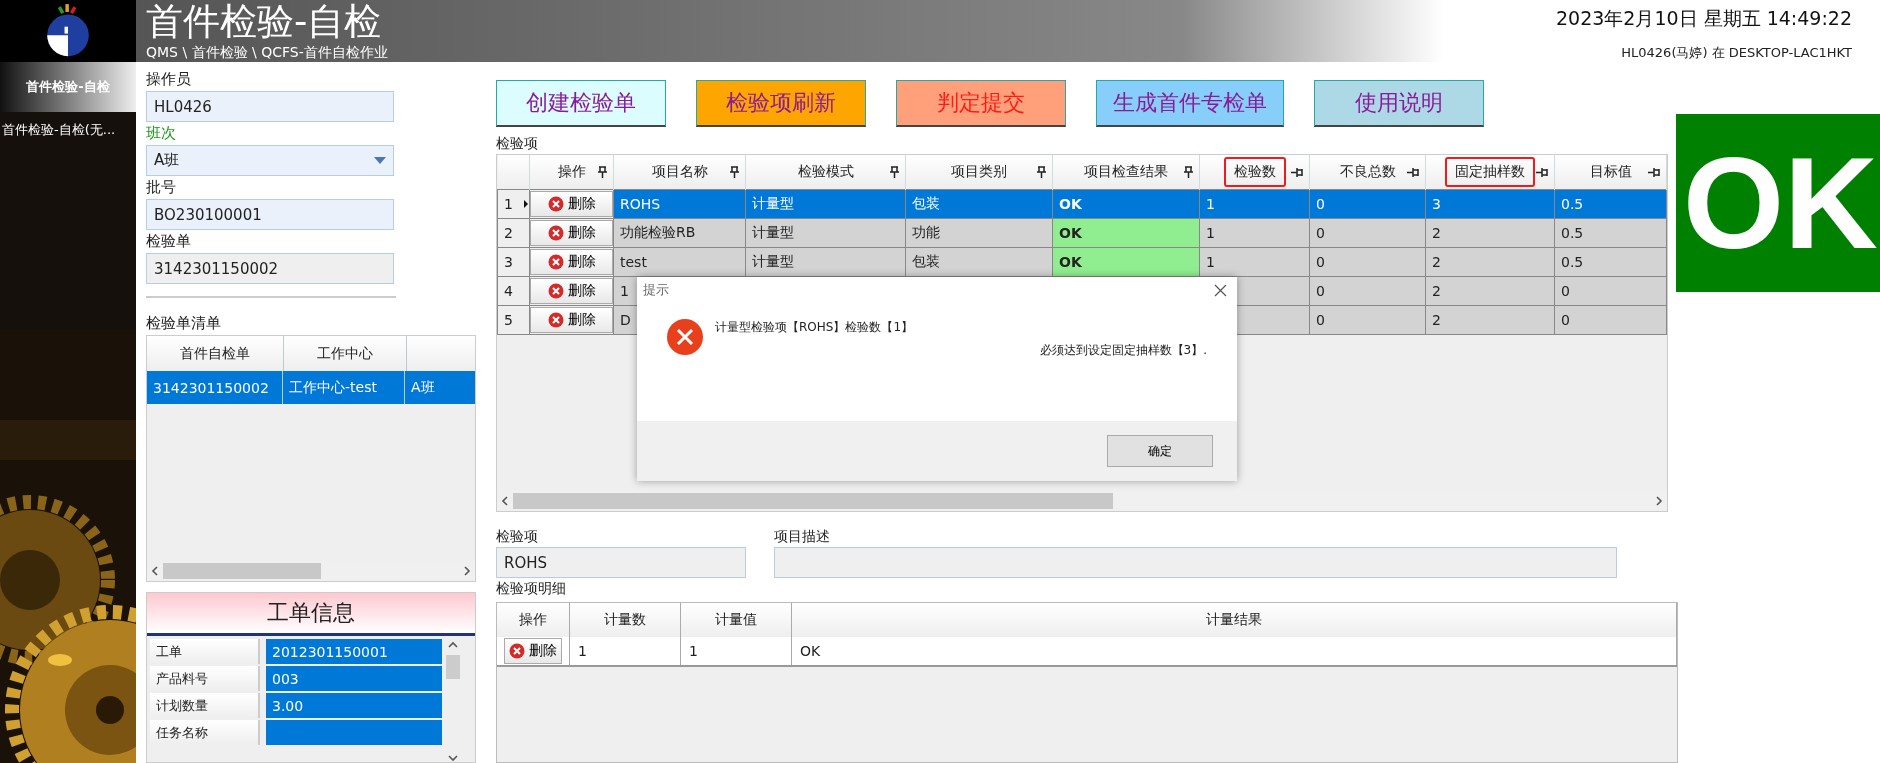 Image resolution: width=1880 pixels, height=763 pixels. What do you see at coordinates (508, 233) in the screenshot?
I see `row-number: 2` at bounding box center [508, 233].